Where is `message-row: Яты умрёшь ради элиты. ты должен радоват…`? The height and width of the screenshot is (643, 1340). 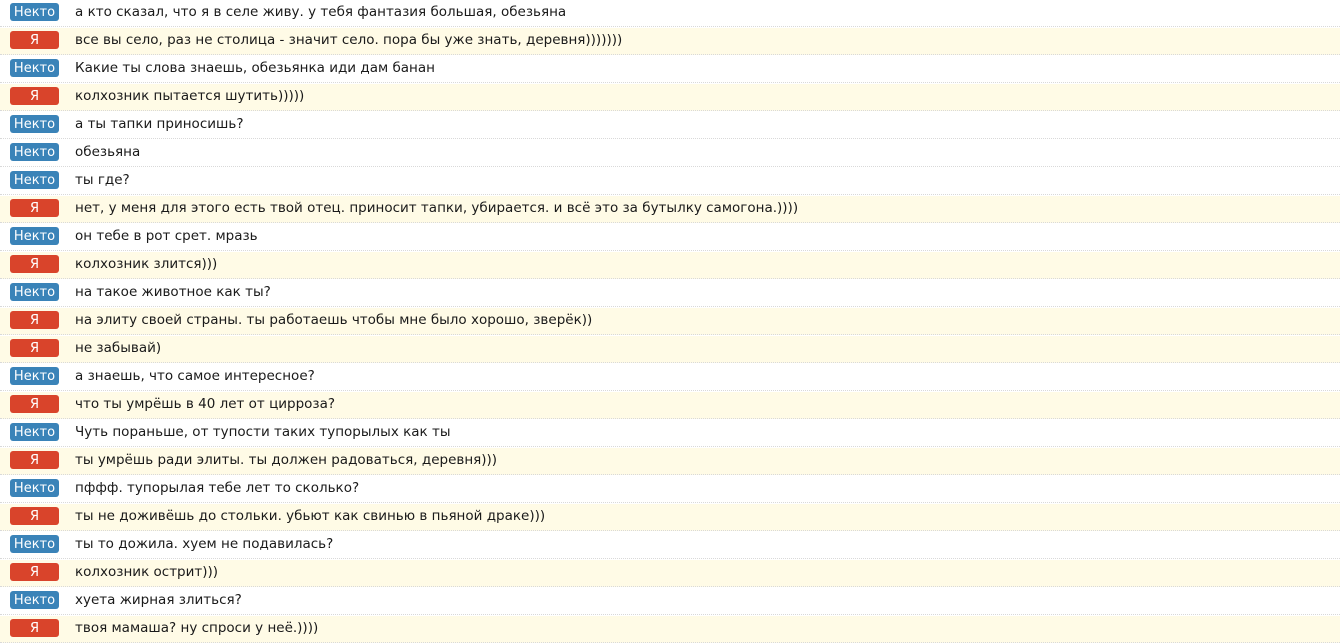
message-row: Яты умрёшь ради элиты. ты должен радоват… is located at coordinates (670, 461).